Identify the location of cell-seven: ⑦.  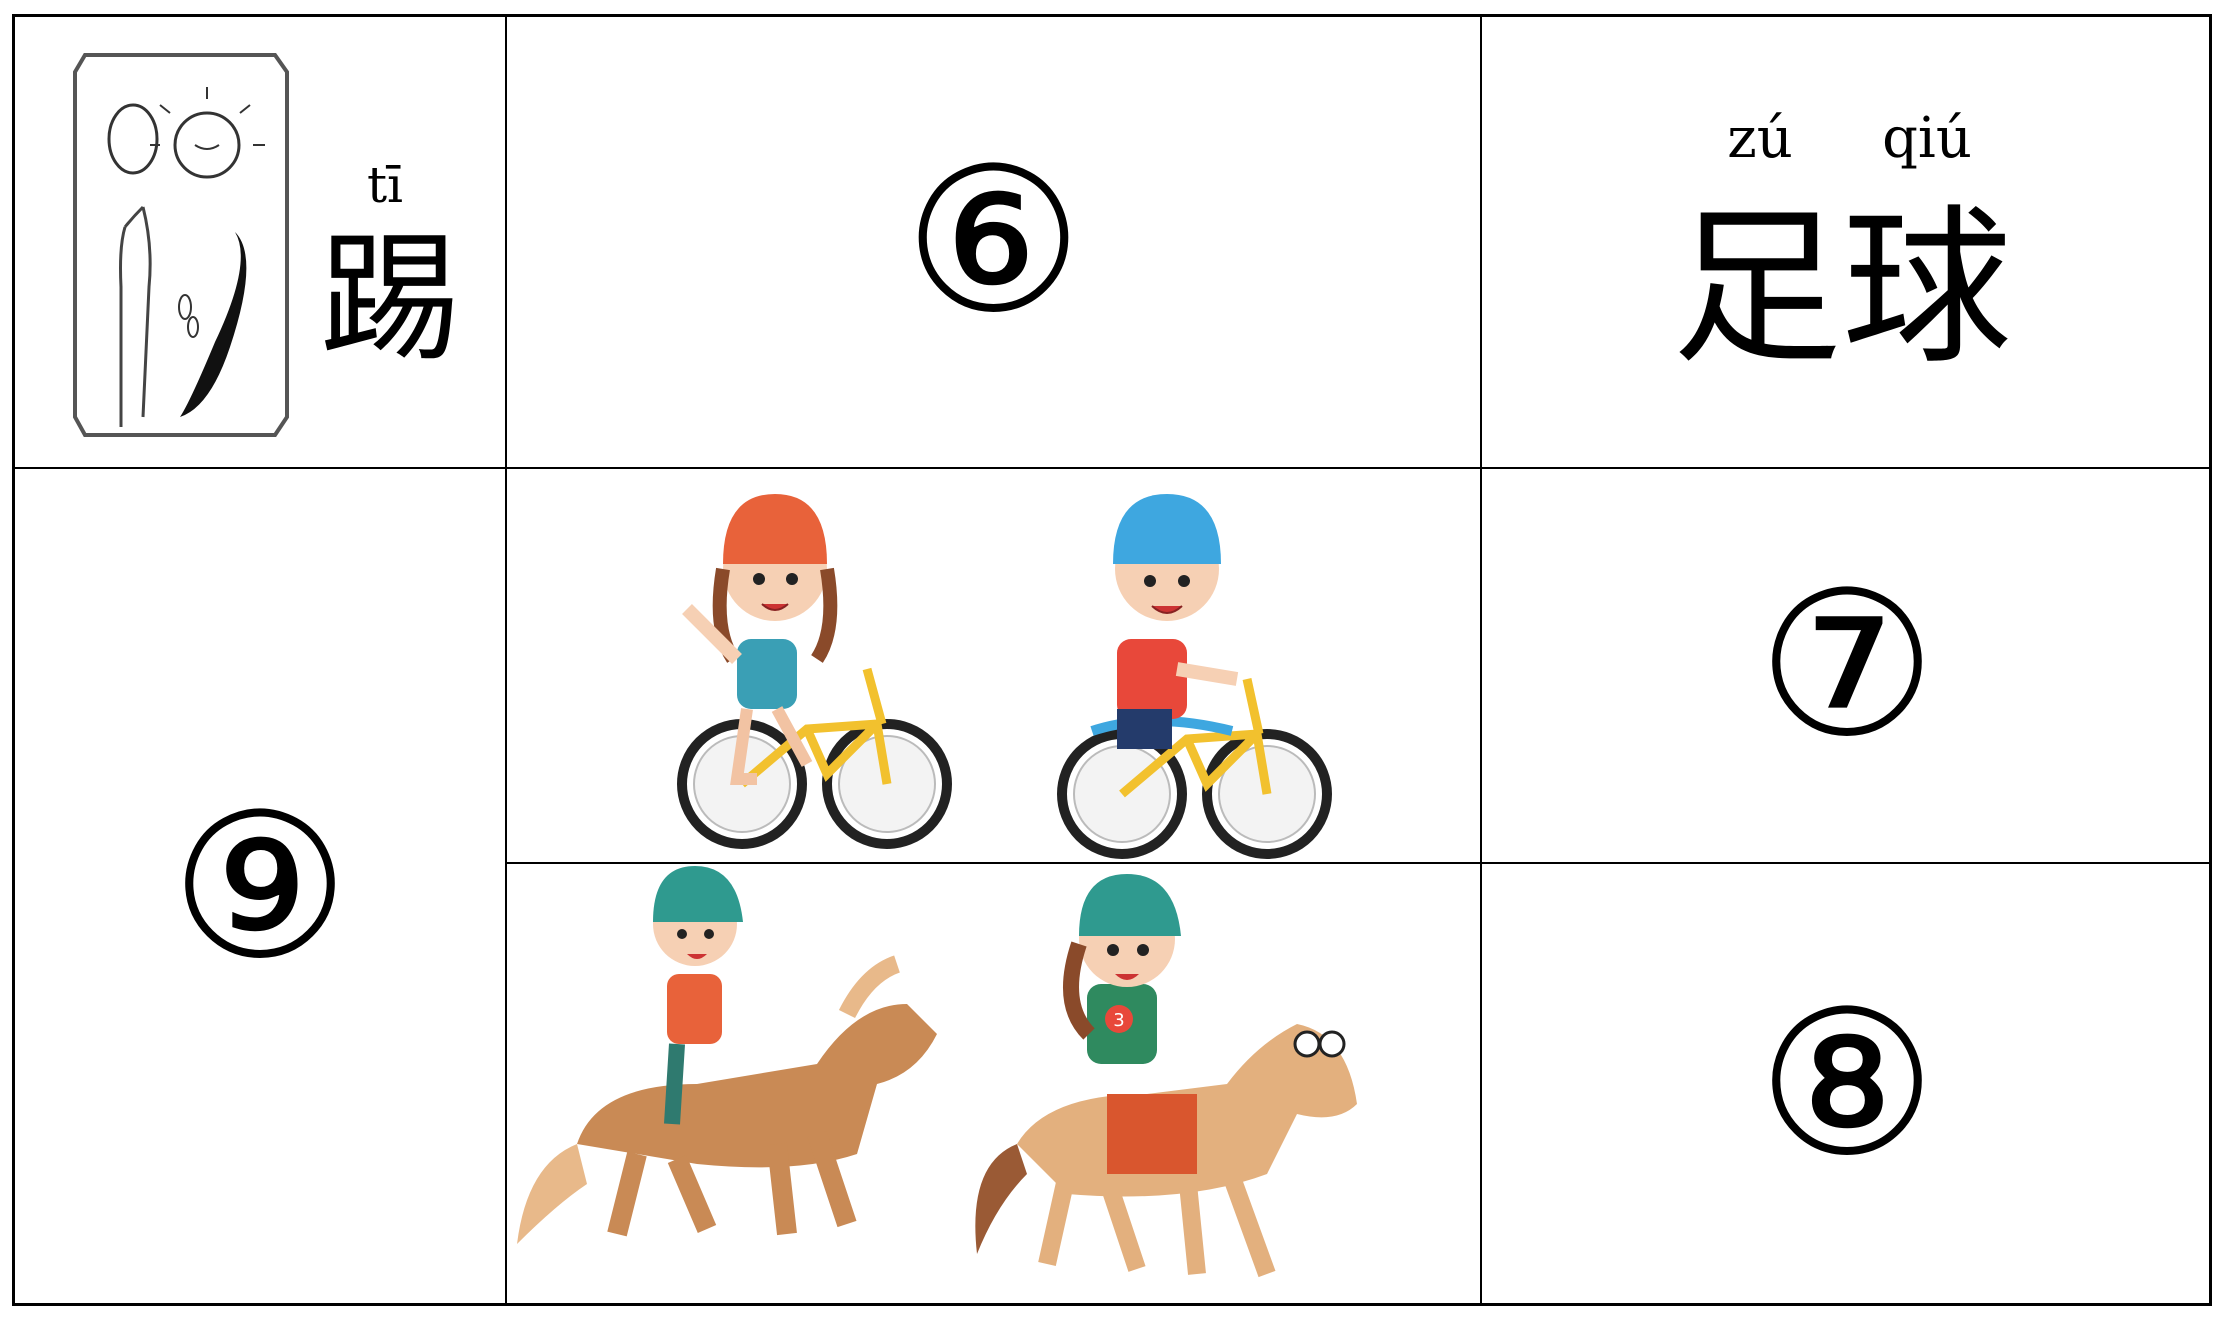
(1847, 665).